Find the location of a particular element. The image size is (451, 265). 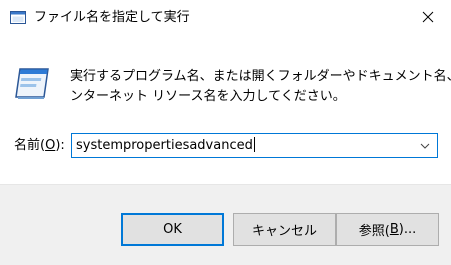

cancel-button-label: キャンセル is located at coordinates (284, 231).